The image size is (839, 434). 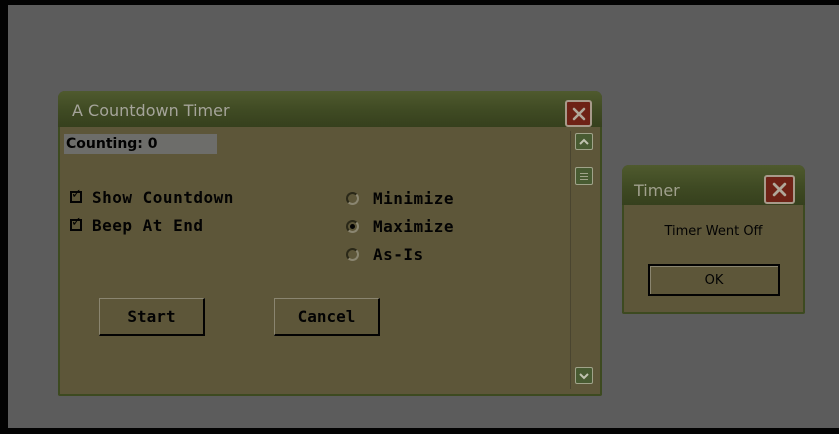 What do you see at coordinates (713, 258) in the screenshot?
I see `window-client-area: Timer Went Off OK` at bounding box center [713, 258].